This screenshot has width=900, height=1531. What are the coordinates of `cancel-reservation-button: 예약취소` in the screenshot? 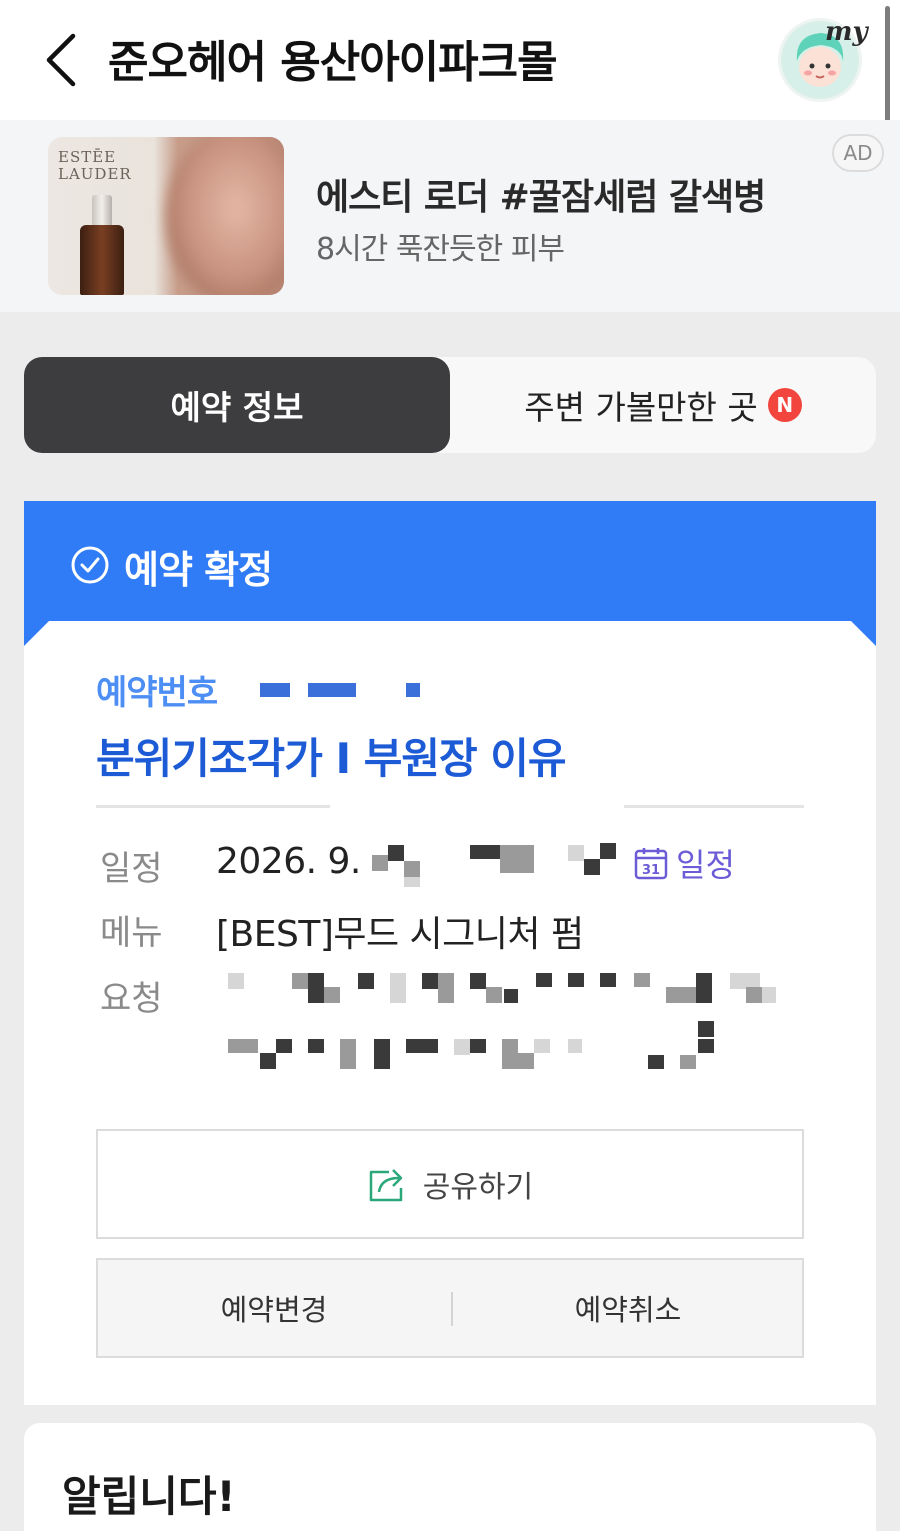 It's located at (628, 1308).